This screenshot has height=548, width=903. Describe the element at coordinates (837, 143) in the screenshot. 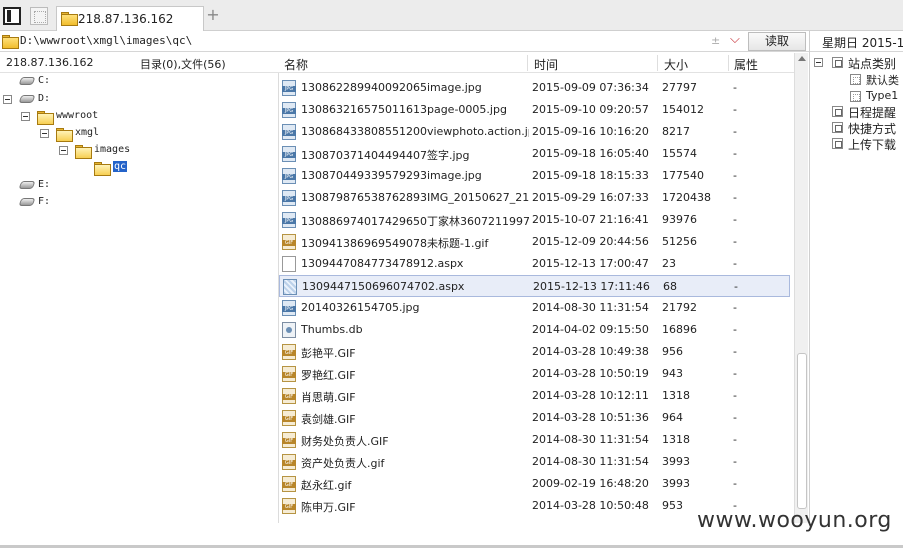

I see `transfer-icon` at that location.